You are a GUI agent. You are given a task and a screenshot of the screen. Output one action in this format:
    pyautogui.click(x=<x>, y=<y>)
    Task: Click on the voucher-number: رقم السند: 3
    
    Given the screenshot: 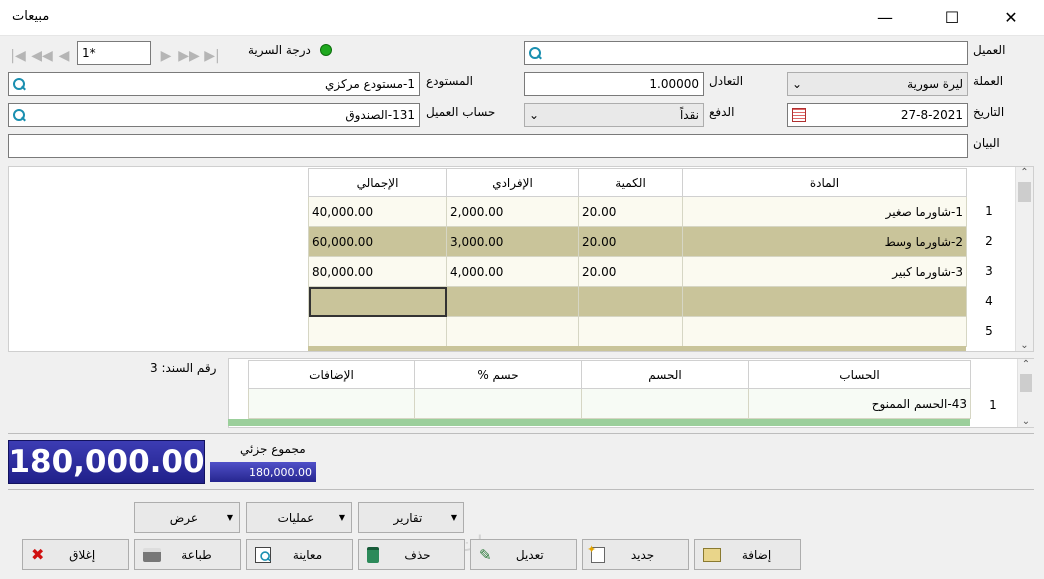 What is the action you would take?
    pyautogui.click(x=183, y=368)
    